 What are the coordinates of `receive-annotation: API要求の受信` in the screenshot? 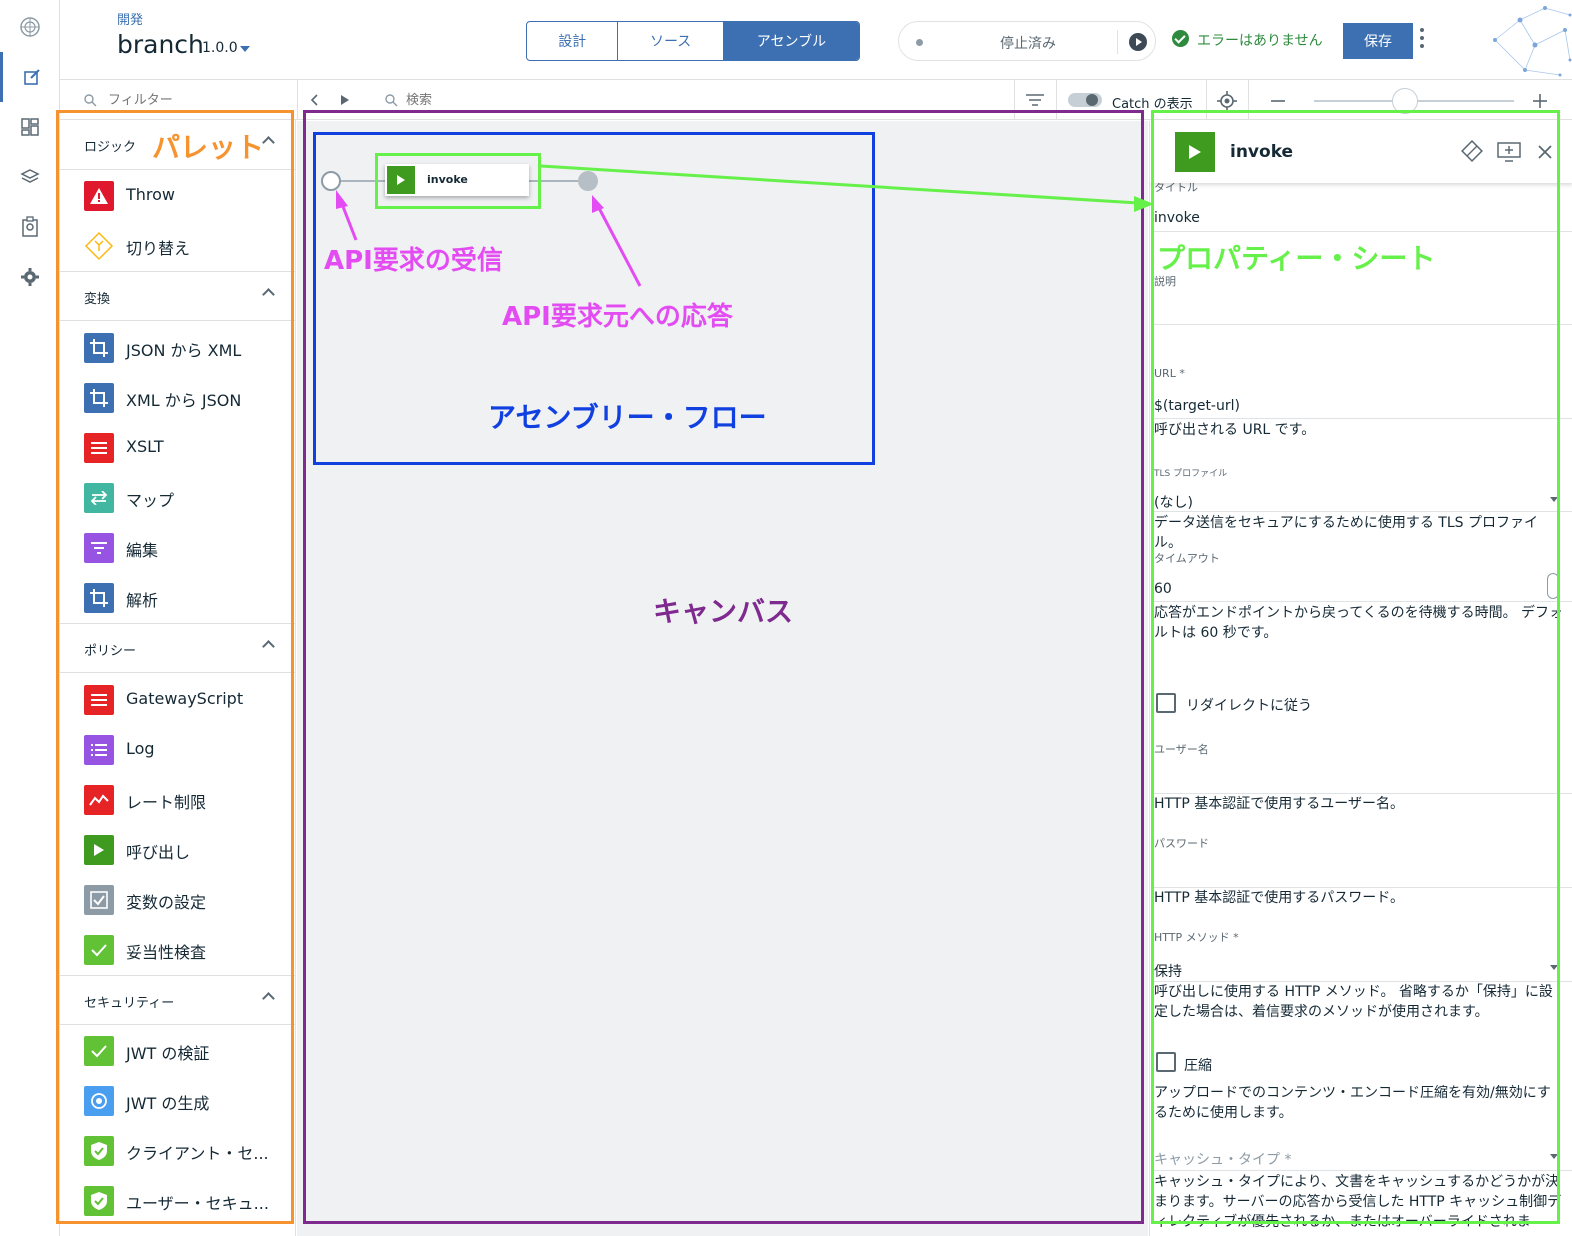 It's located at (413, 261).